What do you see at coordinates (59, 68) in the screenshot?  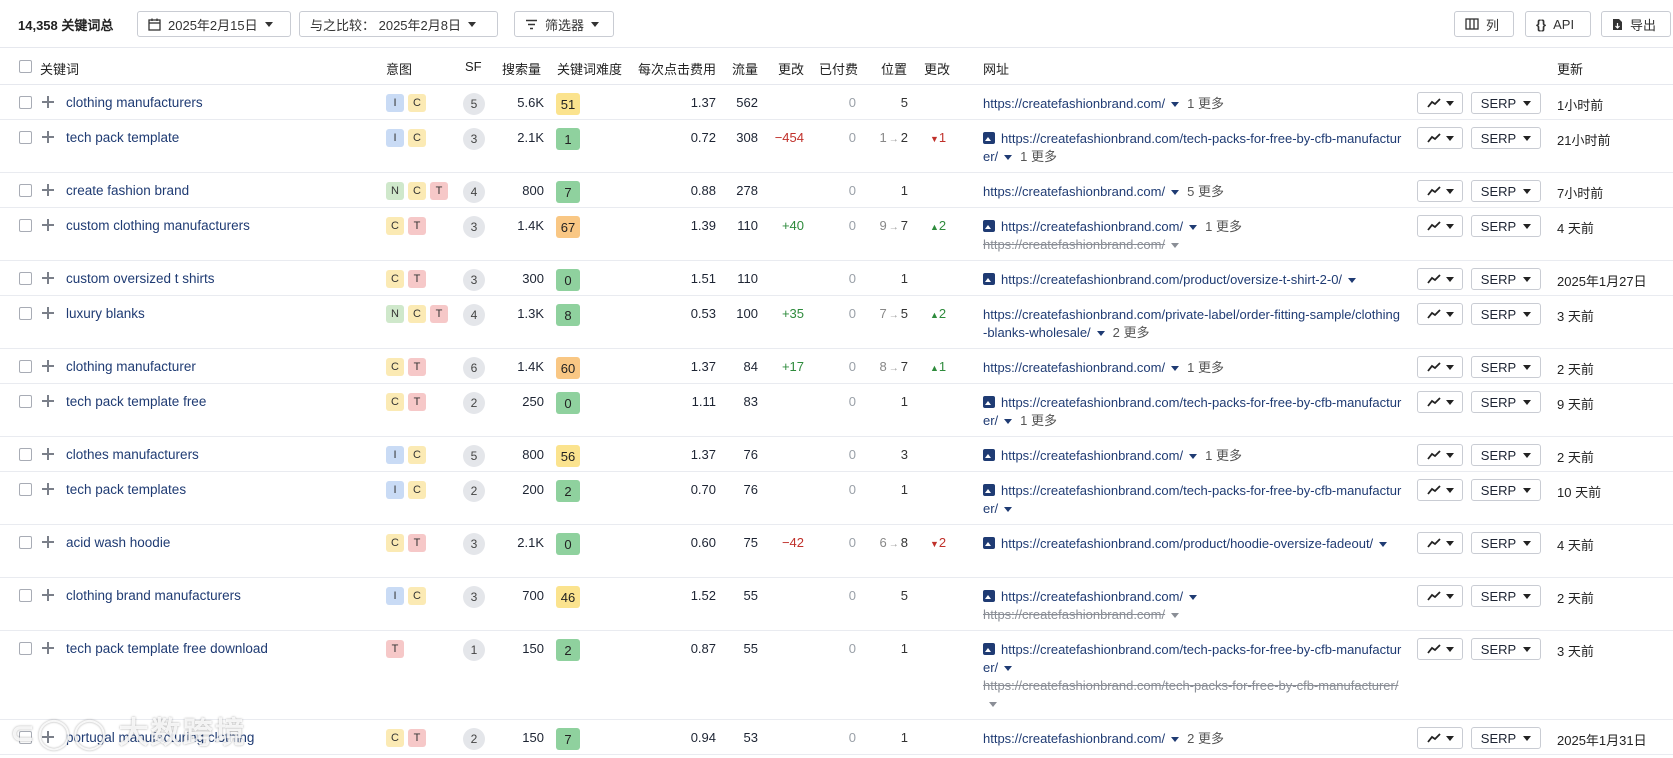 I see `header-keyword: 关键词` at bounding box center [59, 68].